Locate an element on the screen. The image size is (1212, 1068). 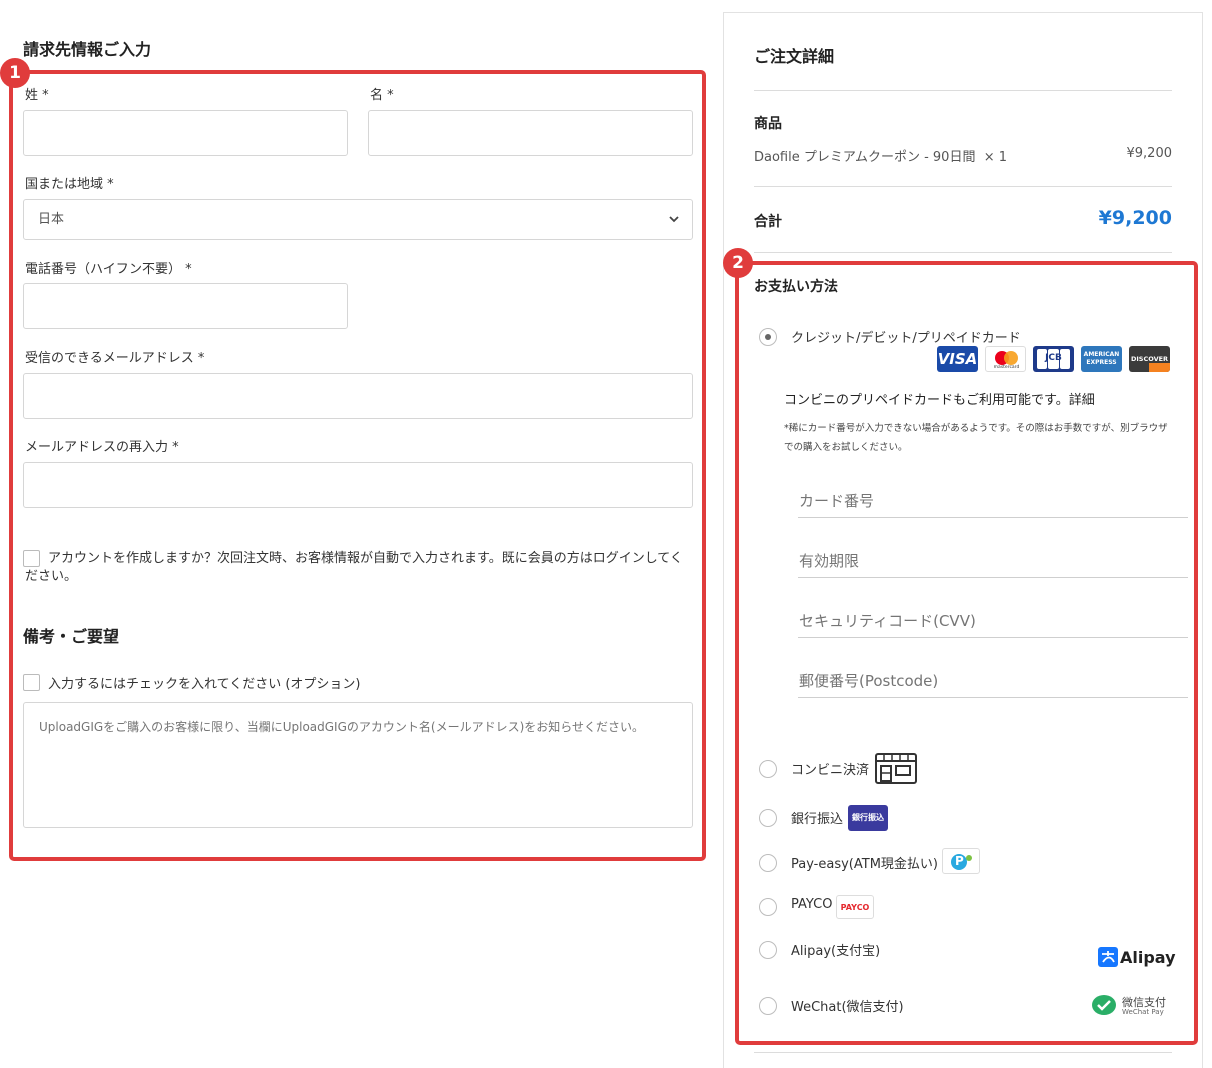
payeasy-icon-text: P is located at coordinates (959, 861).